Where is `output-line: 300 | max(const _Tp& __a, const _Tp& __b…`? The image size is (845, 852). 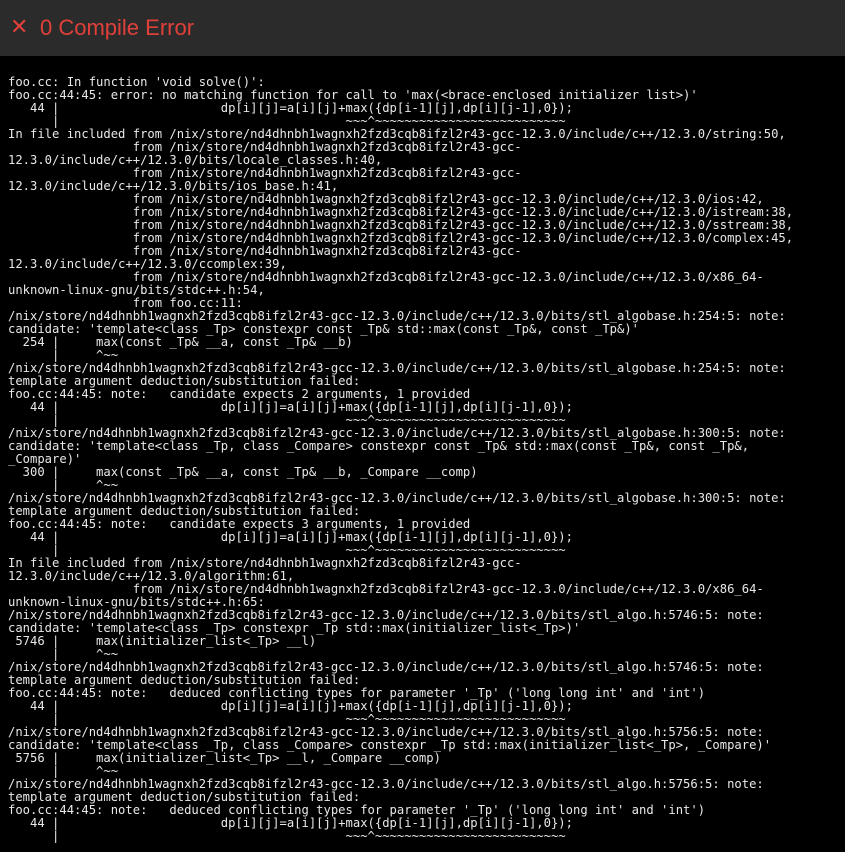 output-line: 300 | max(const _Tp& __a, const _Tp& __b… is located at coordinates (243, 472).